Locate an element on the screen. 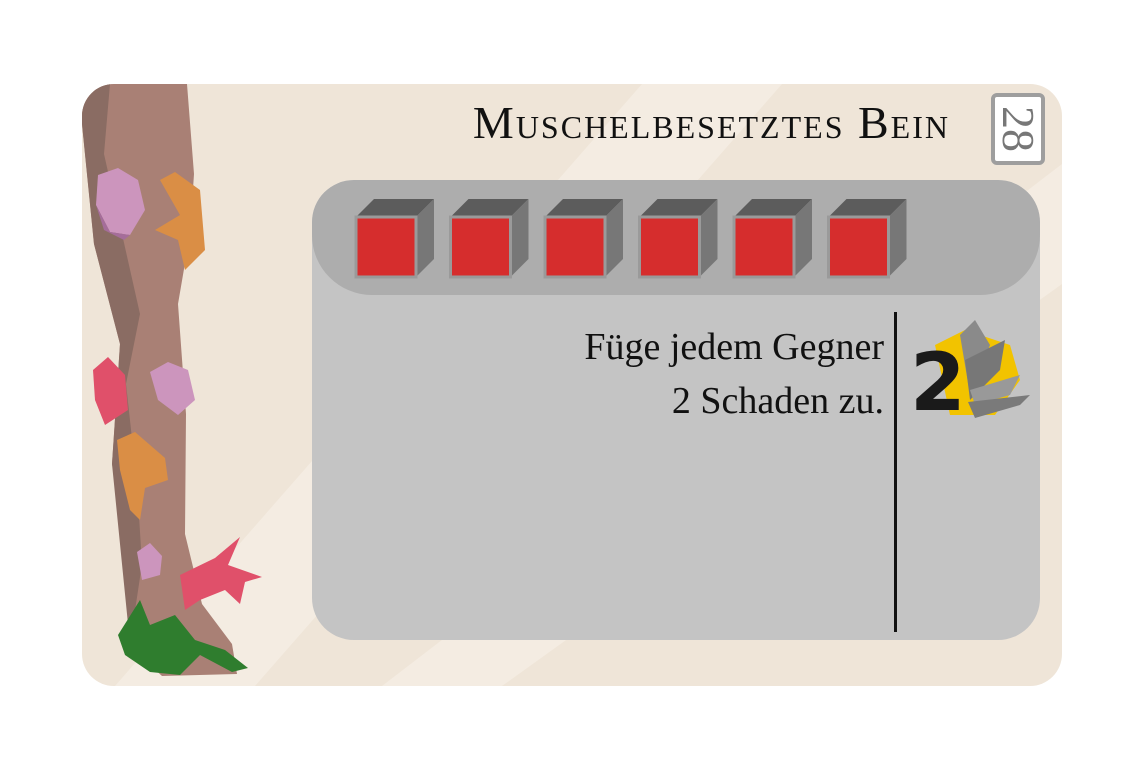  damage-all-icon: 2 is located at coordinates (970, 374).